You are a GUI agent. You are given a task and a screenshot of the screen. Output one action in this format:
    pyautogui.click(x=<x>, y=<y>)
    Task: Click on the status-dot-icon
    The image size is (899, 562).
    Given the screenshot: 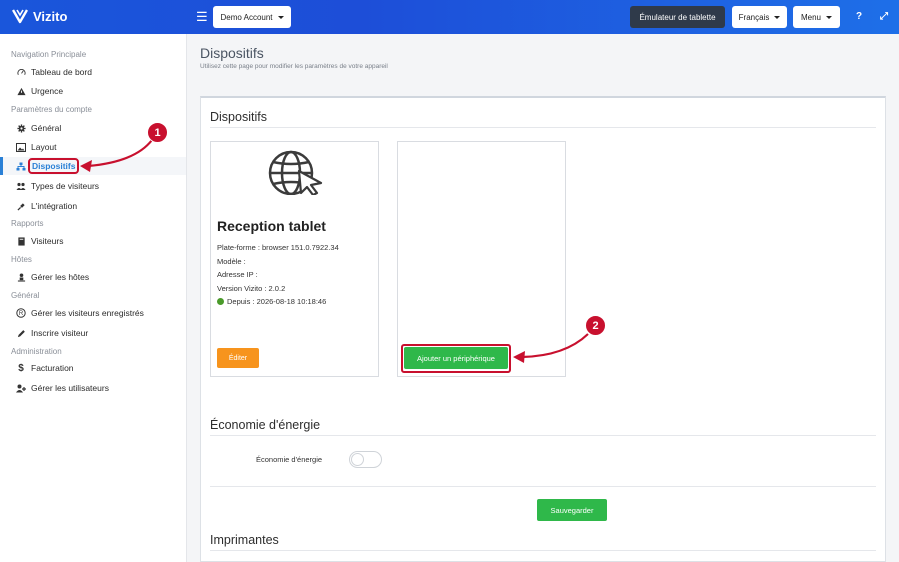 What is the action you would take?
    pyautogui.click(x=220, y=301)
    